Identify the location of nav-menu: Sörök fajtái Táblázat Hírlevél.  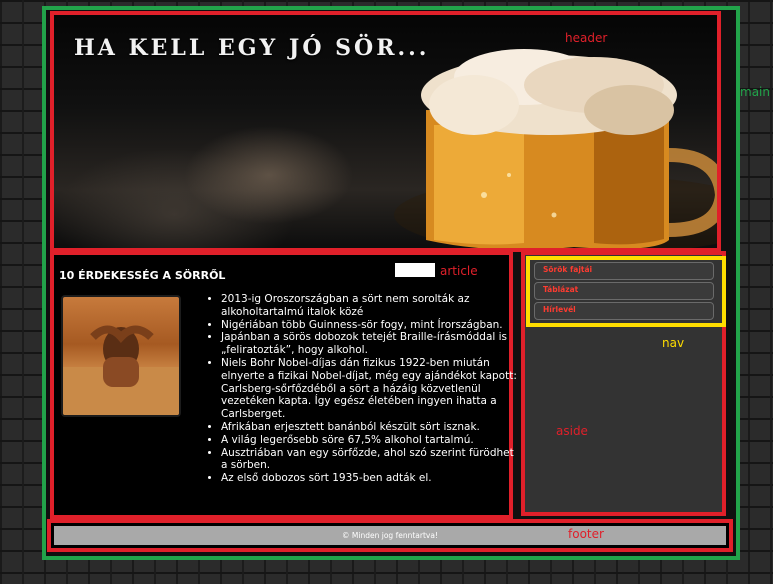
(626, 291).